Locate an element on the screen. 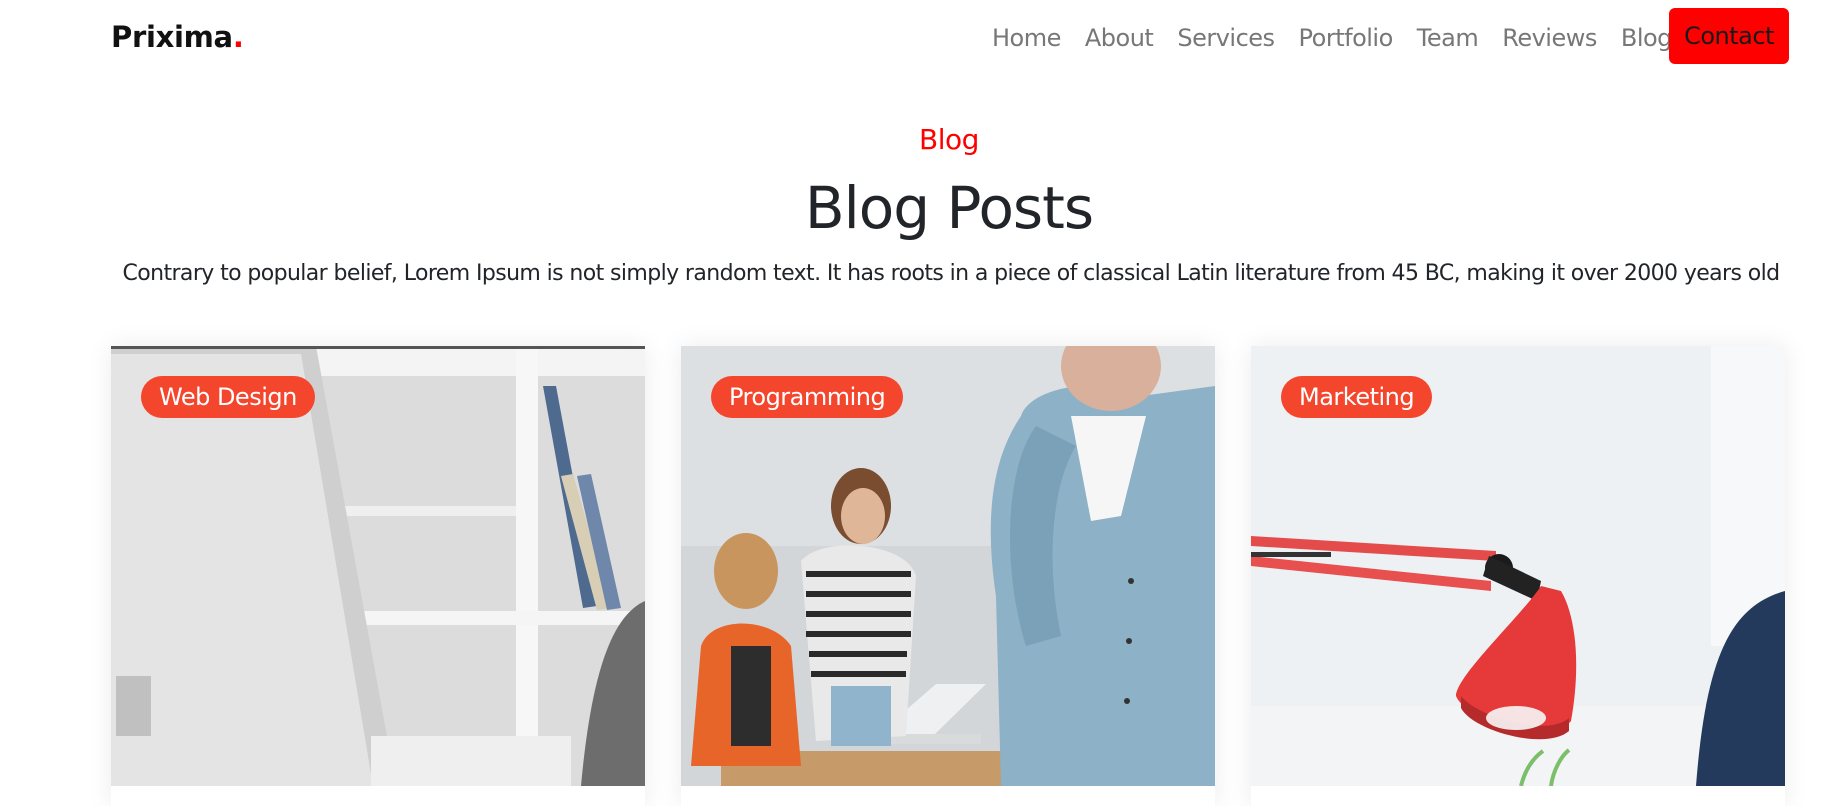 The width and height of the screenshot is (1841, 806). nav-item-portfolio: Portfolio is located at coordinates (1346, 38).